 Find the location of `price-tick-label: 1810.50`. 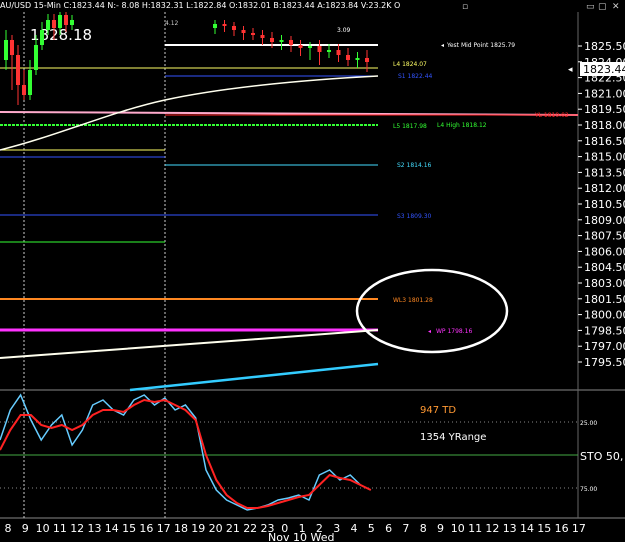

price-tick-label: 1810.50 is located at coordinates (604, 204).